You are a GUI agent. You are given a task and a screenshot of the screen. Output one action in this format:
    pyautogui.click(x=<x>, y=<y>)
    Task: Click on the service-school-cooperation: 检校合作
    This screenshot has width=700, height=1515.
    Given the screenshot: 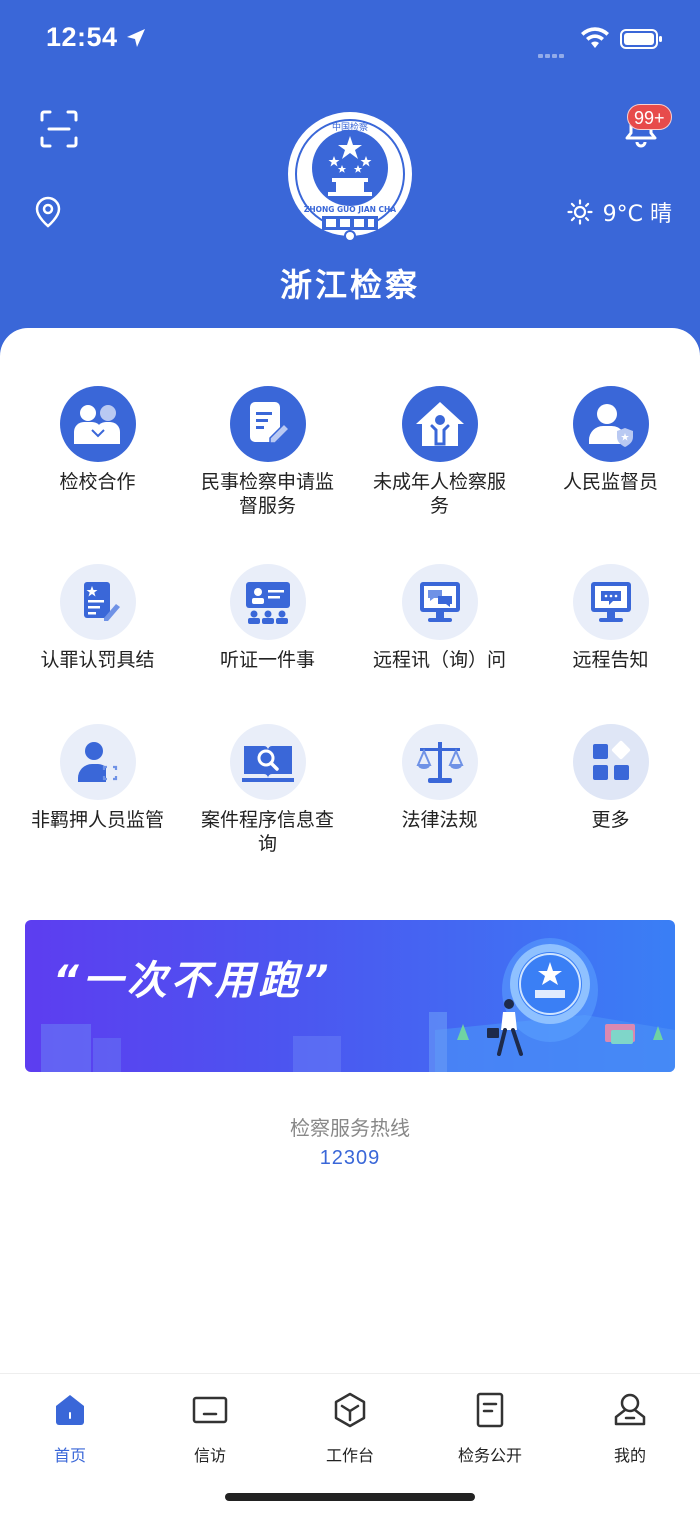 What is the action you would take?
    pyautogui.click(x=97, y=440)
    